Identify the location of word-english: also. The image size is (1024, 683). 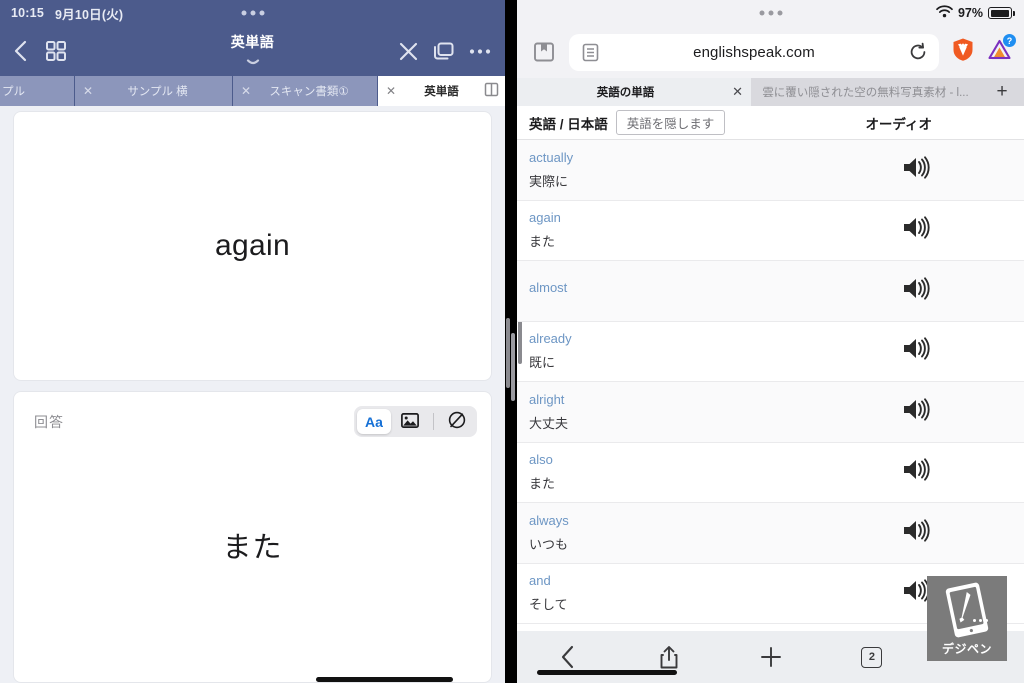
(542, 459).